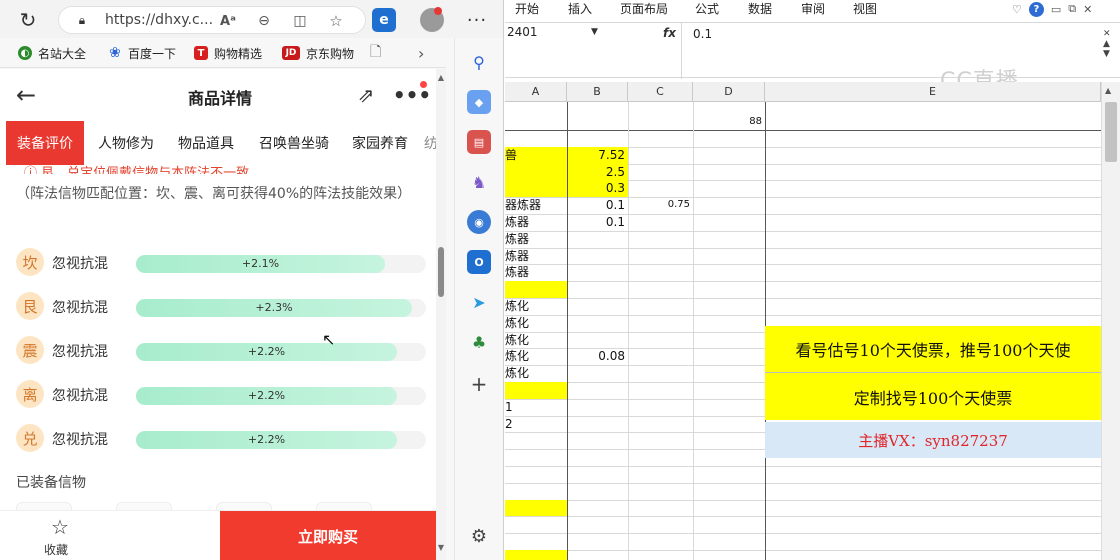 This screenshot has width=1120, height=560. What do you see at coordinates (660, 205) in the screenshot?
I see `cell-c: 0.75` at bounding box center [660, 205].